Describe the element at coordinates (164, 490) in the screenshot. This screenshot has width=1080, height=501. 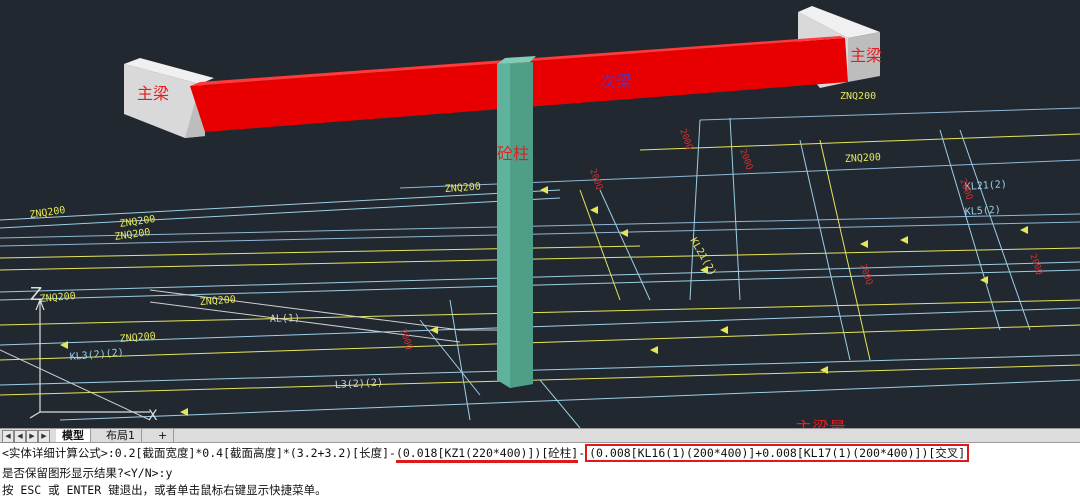
I see `command-line-3: 按 ESC 或 ENTER 键退出，或者单击鼠标右键显示快捷菜单。` at that location.